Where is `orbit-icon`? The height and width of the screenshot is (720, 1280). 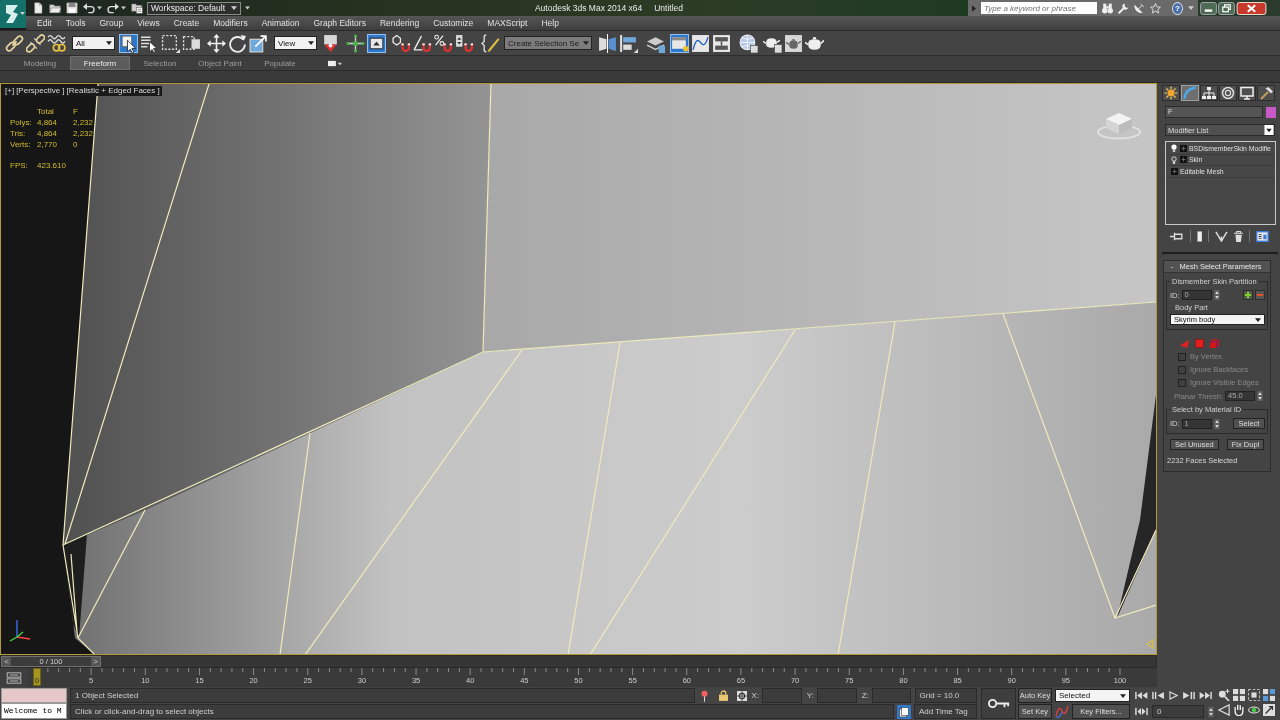 orbit-icon is located at coordinates (1254, 710).